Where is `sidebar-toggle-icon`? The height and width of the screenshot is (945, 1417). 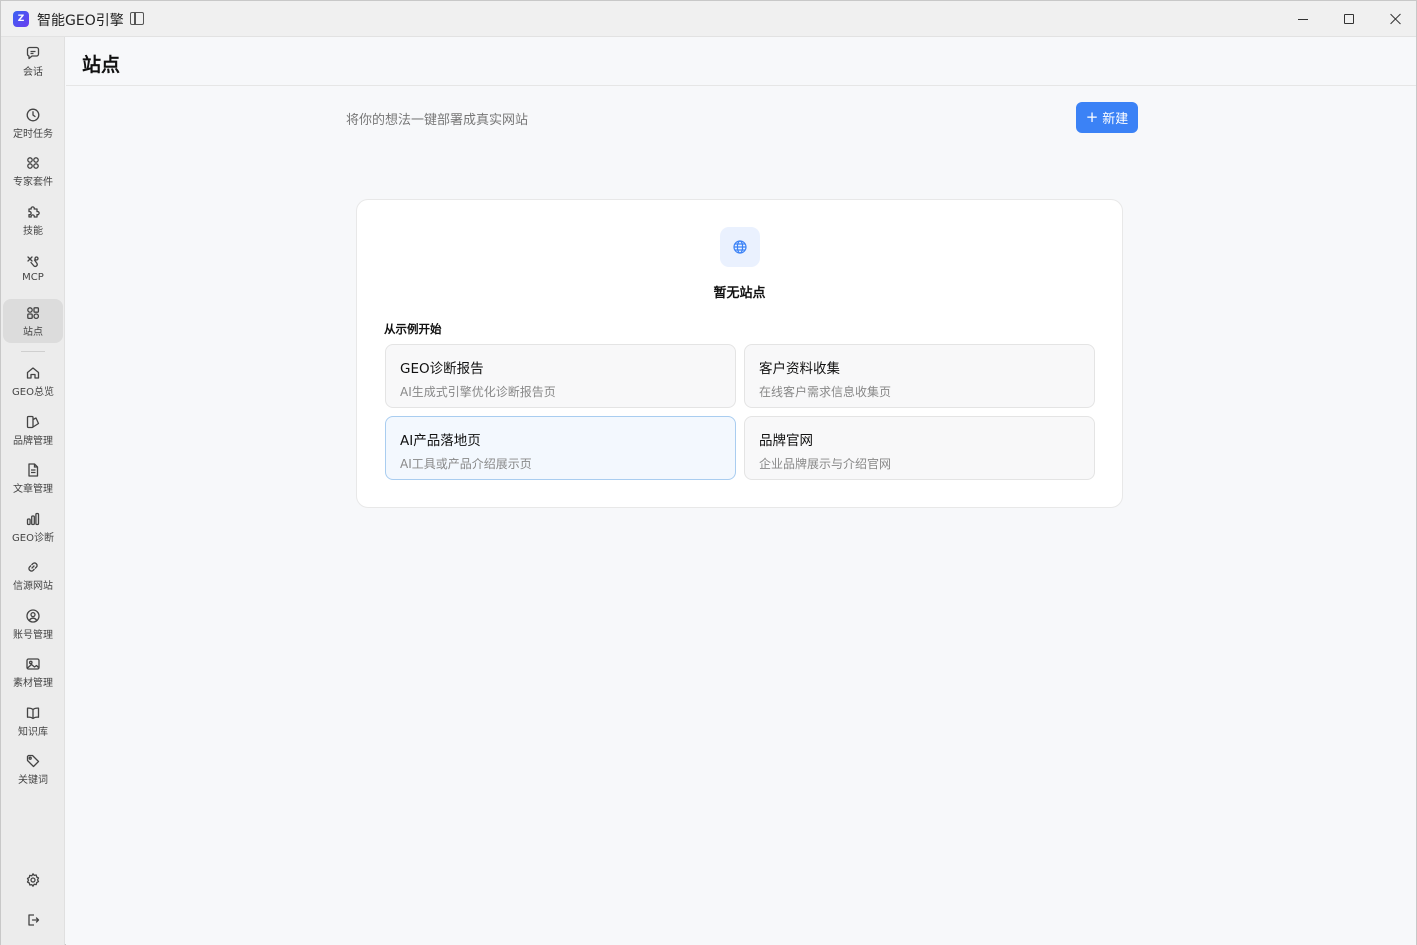
sidebar-toggle-icon is located at coordinates (137, 18).